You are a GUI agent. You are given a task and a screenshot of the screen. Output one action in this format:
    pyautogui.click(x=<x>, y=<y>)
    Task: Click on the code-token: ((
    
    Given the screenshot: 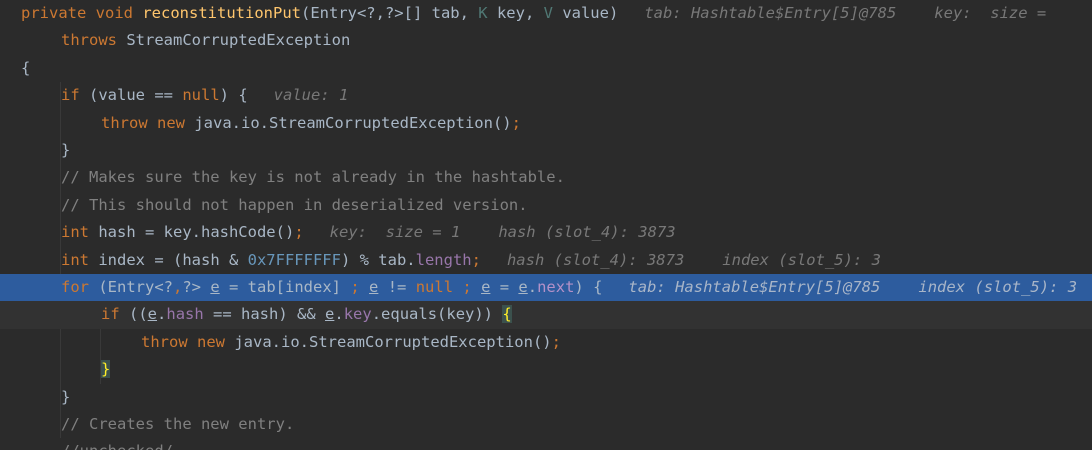 What is the action you would take?
    pyautogui.click(x=133, y=314)
    